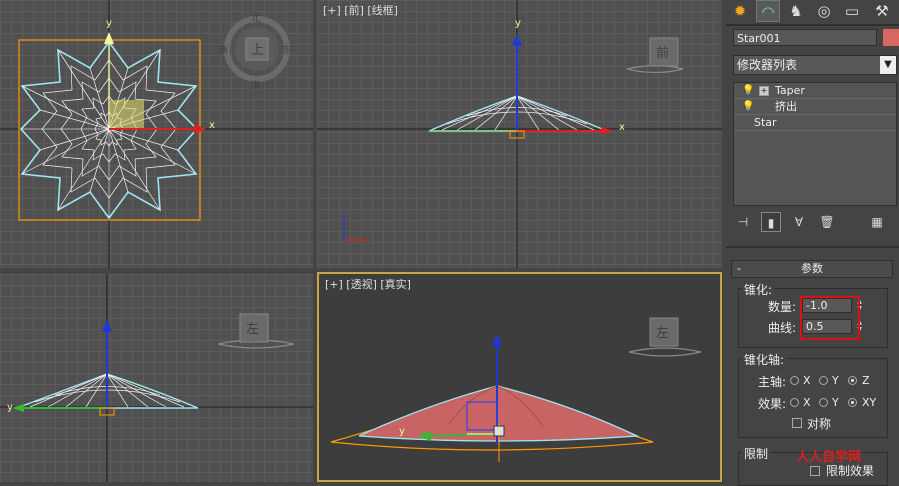 The image size is (899, 486). Describe the element at coordinates (786, 106) in the screenshot. I see `stack-item-label: 挤出` at that location.